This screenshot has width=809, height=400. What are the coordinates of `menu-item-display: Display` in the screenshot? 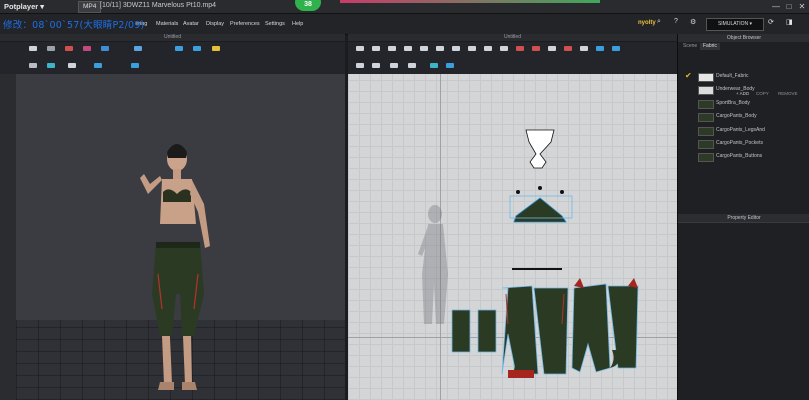 It's located at (215, 24).